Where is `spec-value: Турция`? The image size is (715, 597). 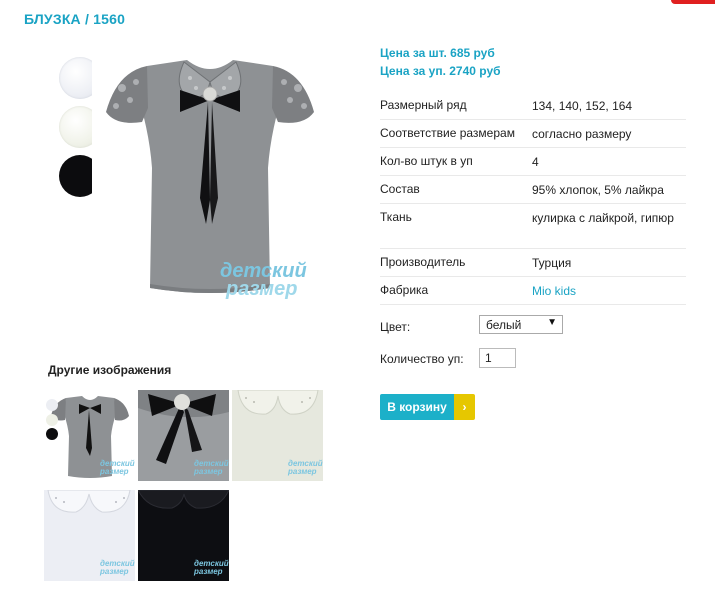
spec-value: Турция is located at coordinates (552, 263).